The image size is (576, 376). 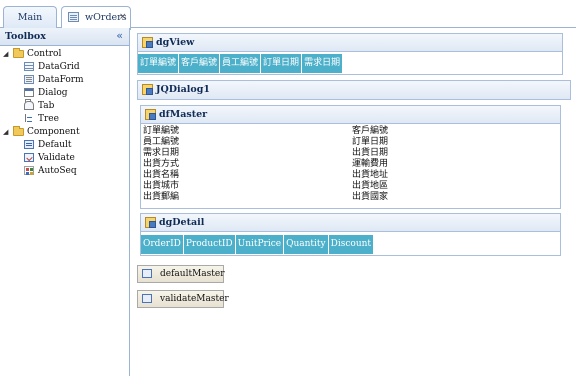 What do you see at coordinates (159, 63) in the screenshot?
I see `column-header: 訂單編號` at bounding box center [159, 63].